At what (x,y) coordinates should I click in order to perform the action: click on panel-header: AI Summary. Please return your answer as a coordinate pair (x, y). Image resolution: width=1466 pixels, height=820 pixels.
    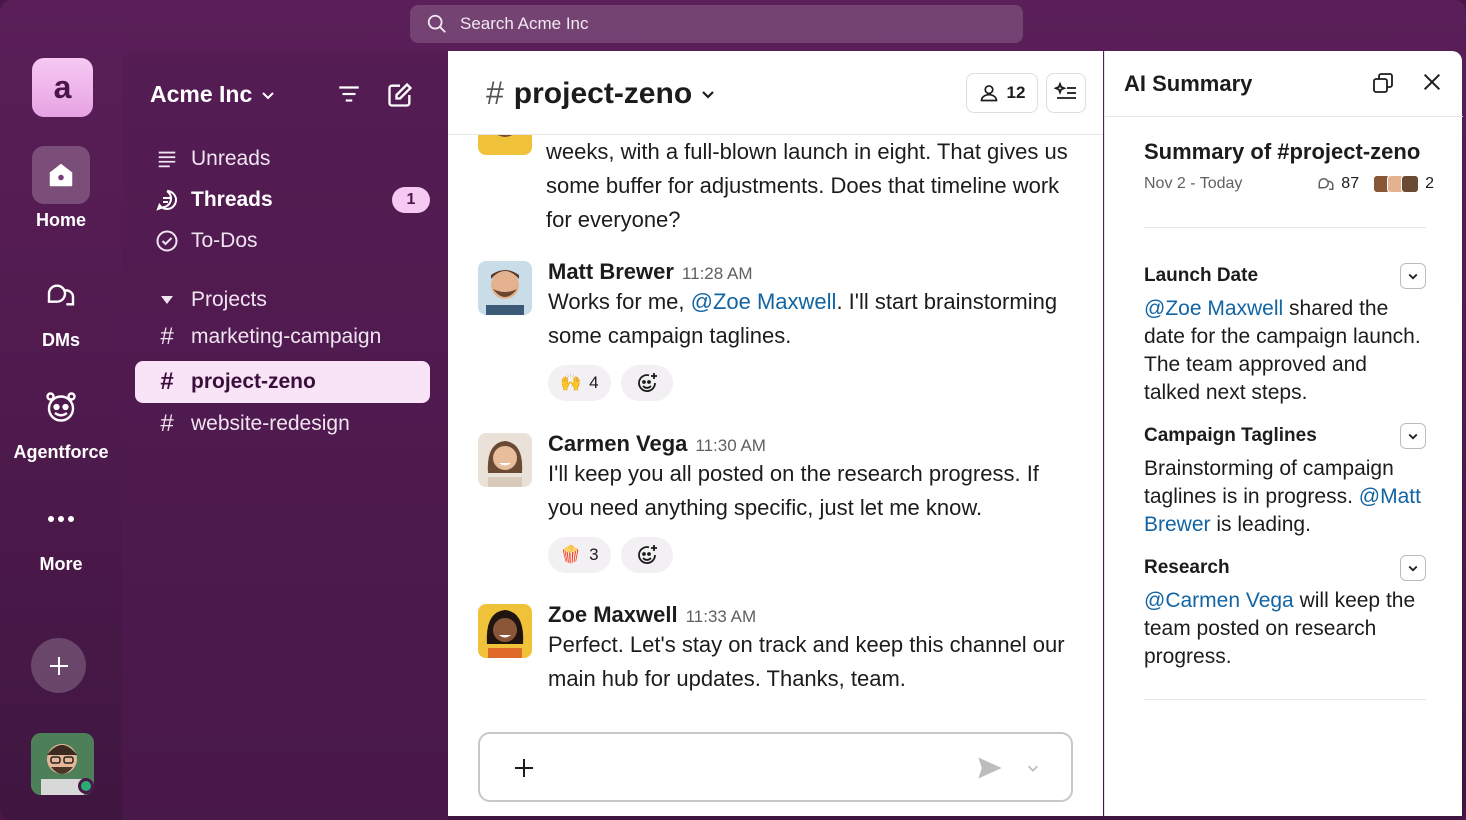
    Looking at the image, I should click on (1284, 84).